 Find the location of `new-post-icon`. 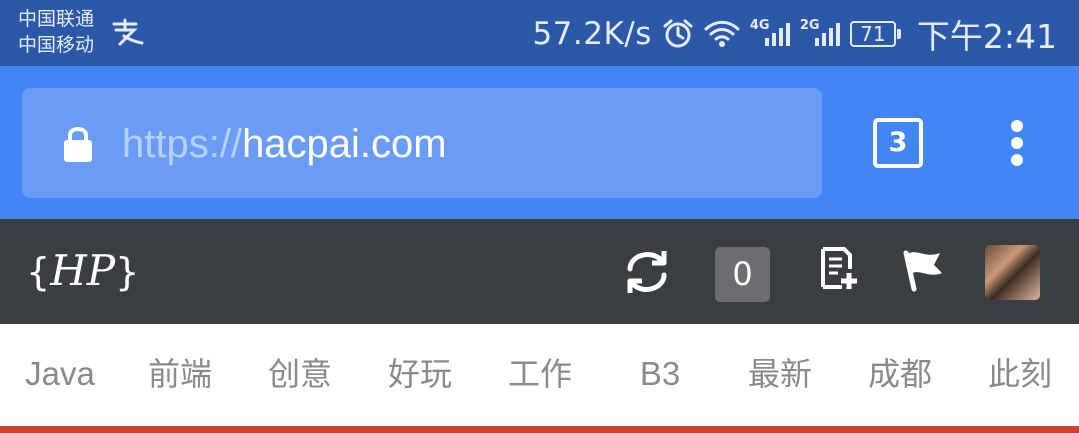

new-post-icon is located at coordinates (838, 271).